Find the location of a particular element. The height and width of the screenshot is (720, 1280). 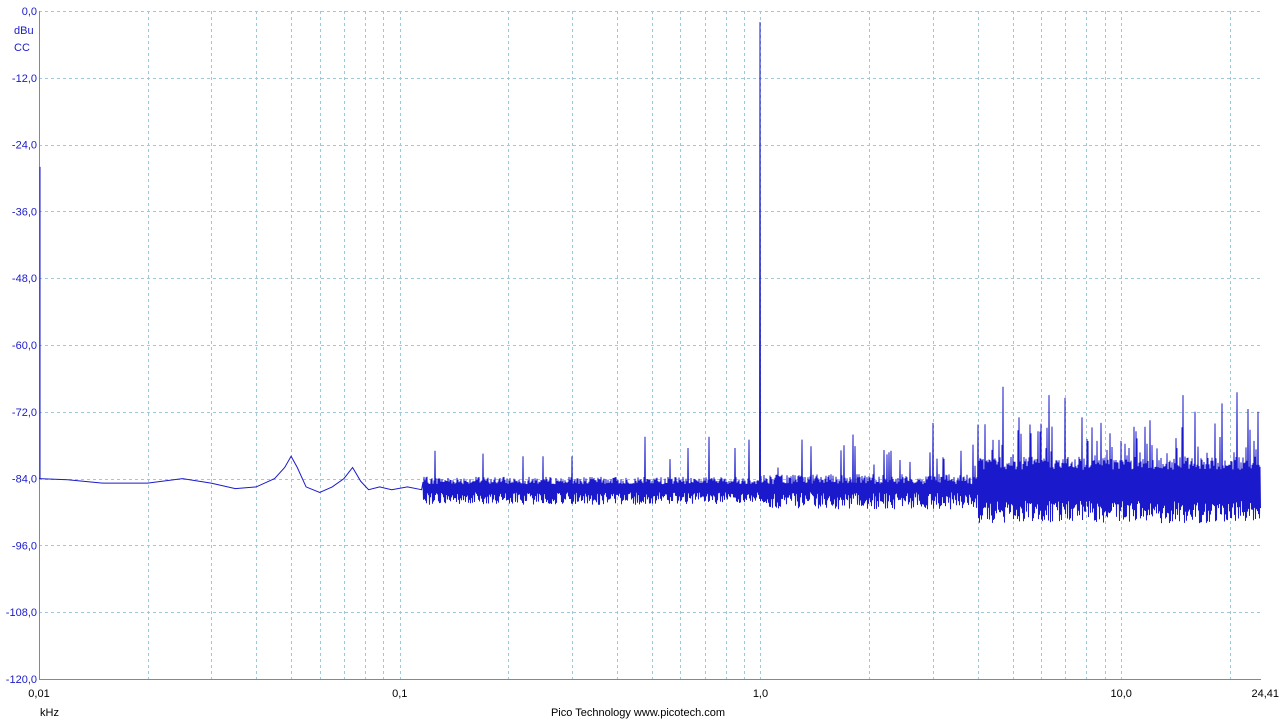

footer-brand: Pico Technology www.picotech.com is located at coordinates (638, 713).